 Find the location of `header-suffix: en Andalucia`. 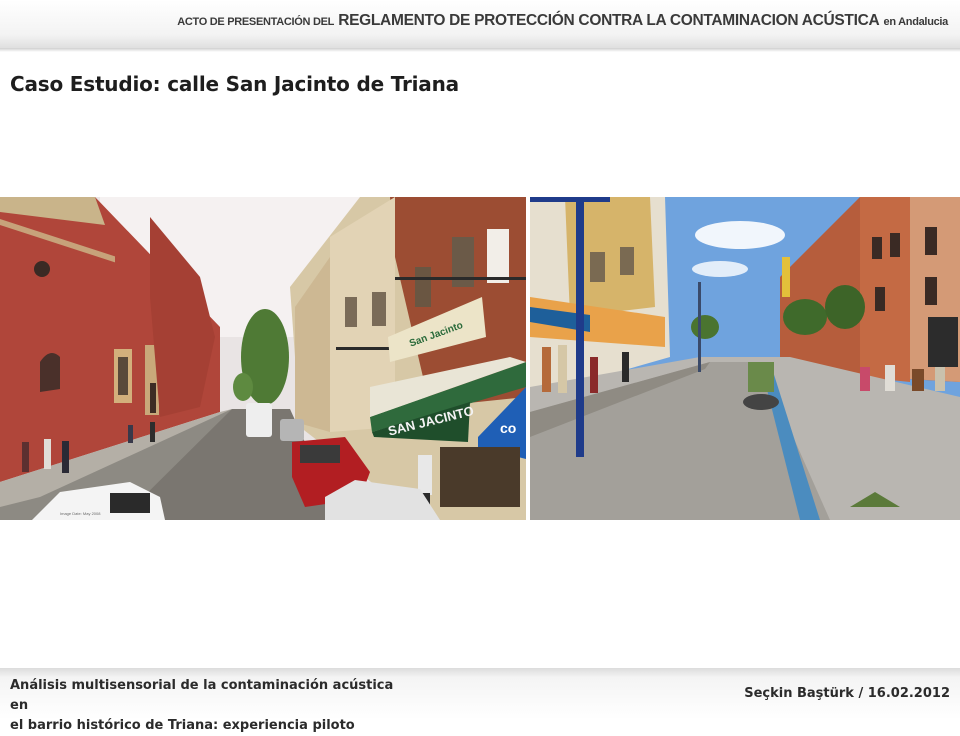

header-suffix: en Andalucia is located at coordinates (916, 22).